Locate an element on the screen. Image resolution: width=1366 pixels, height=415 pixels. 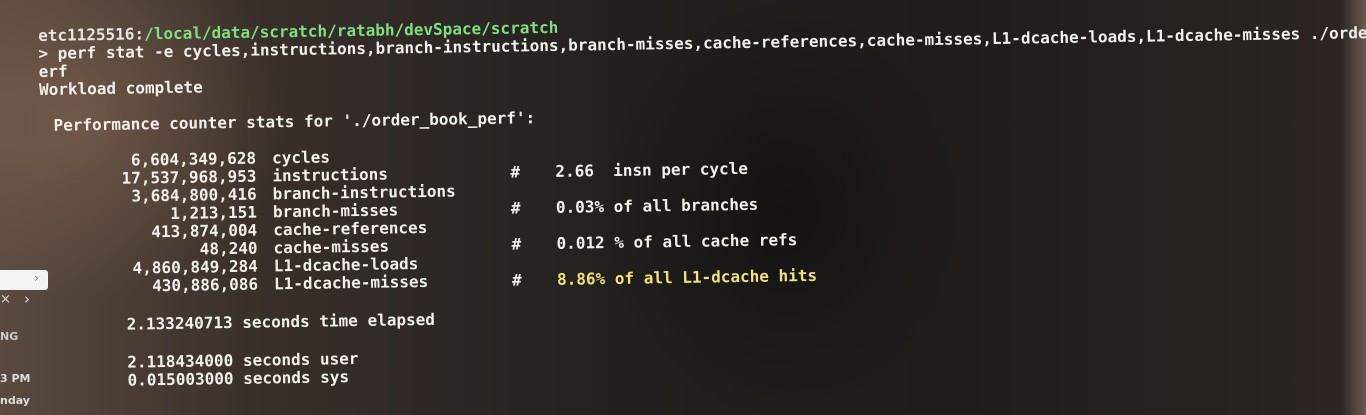
counter-note: 2.66 insn per cycle is located at coordinates (652, 169).